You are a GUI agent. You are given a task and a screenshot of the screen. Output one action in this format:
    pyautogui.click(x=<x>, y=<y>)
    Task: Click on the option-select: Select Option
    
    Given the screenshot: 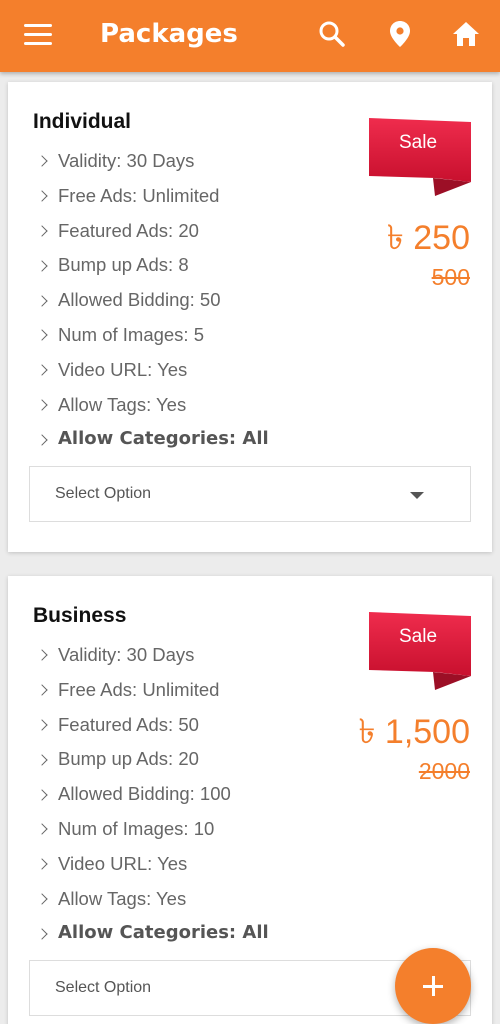 What is the action you would take?
    pyautogui.click(x=250, y=494)
    